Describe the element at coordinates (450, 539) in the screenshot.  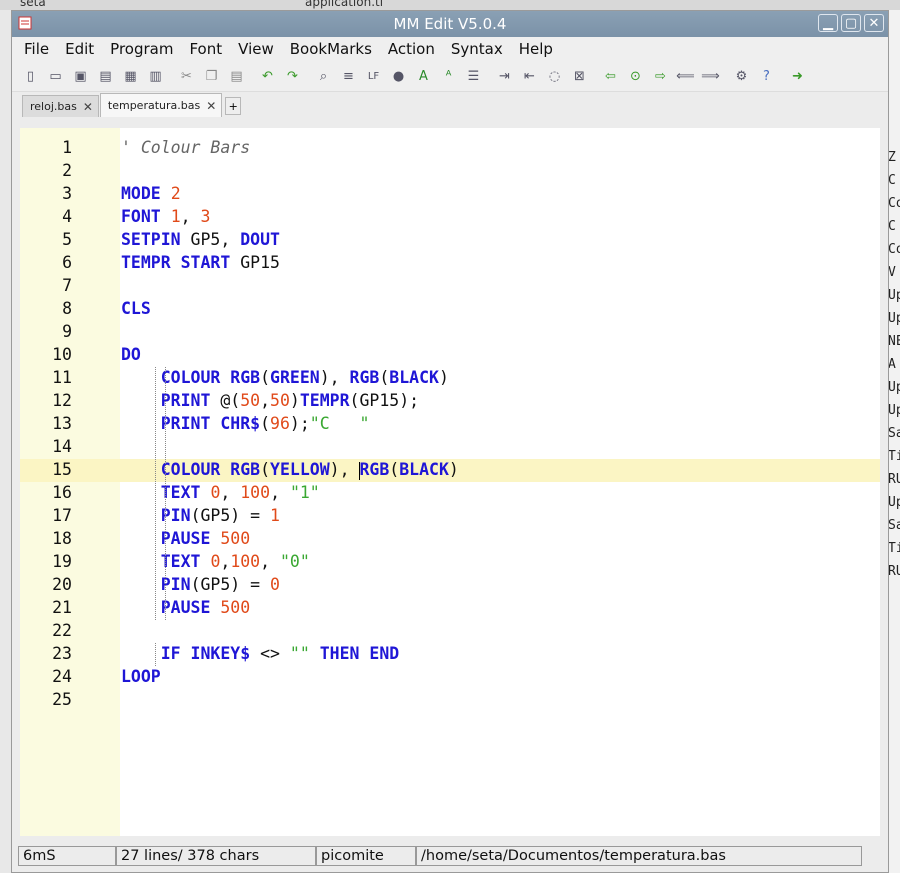
I see `code-line: 18 PAUSE 500` at that location.